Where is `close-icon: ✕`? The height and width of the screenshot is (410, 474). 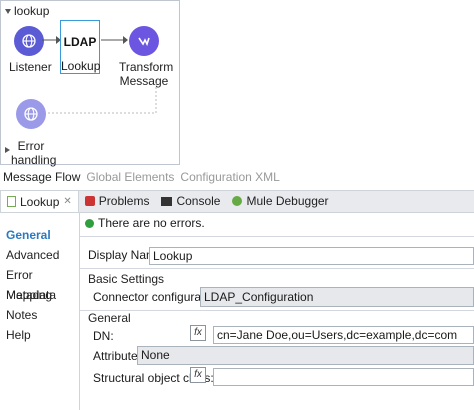
close-icon: ✕ is located at coordinates (67, 201).